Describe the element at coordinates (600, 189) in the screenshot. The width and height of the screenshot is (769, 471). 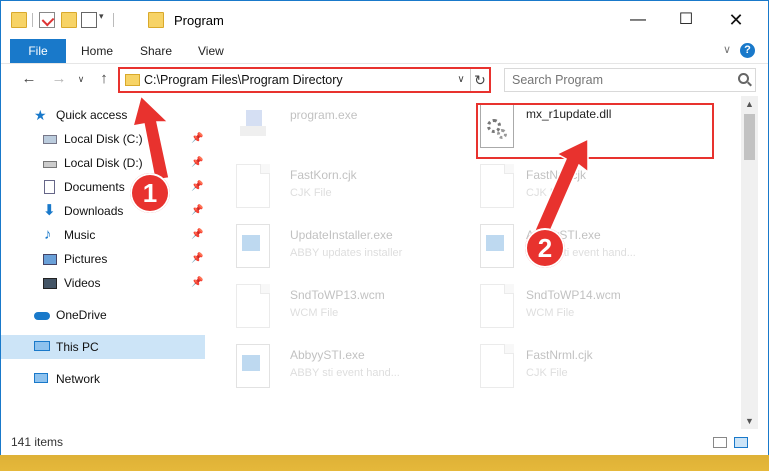
I see `file-item: FastNrk.cjk CJK File` at that location.